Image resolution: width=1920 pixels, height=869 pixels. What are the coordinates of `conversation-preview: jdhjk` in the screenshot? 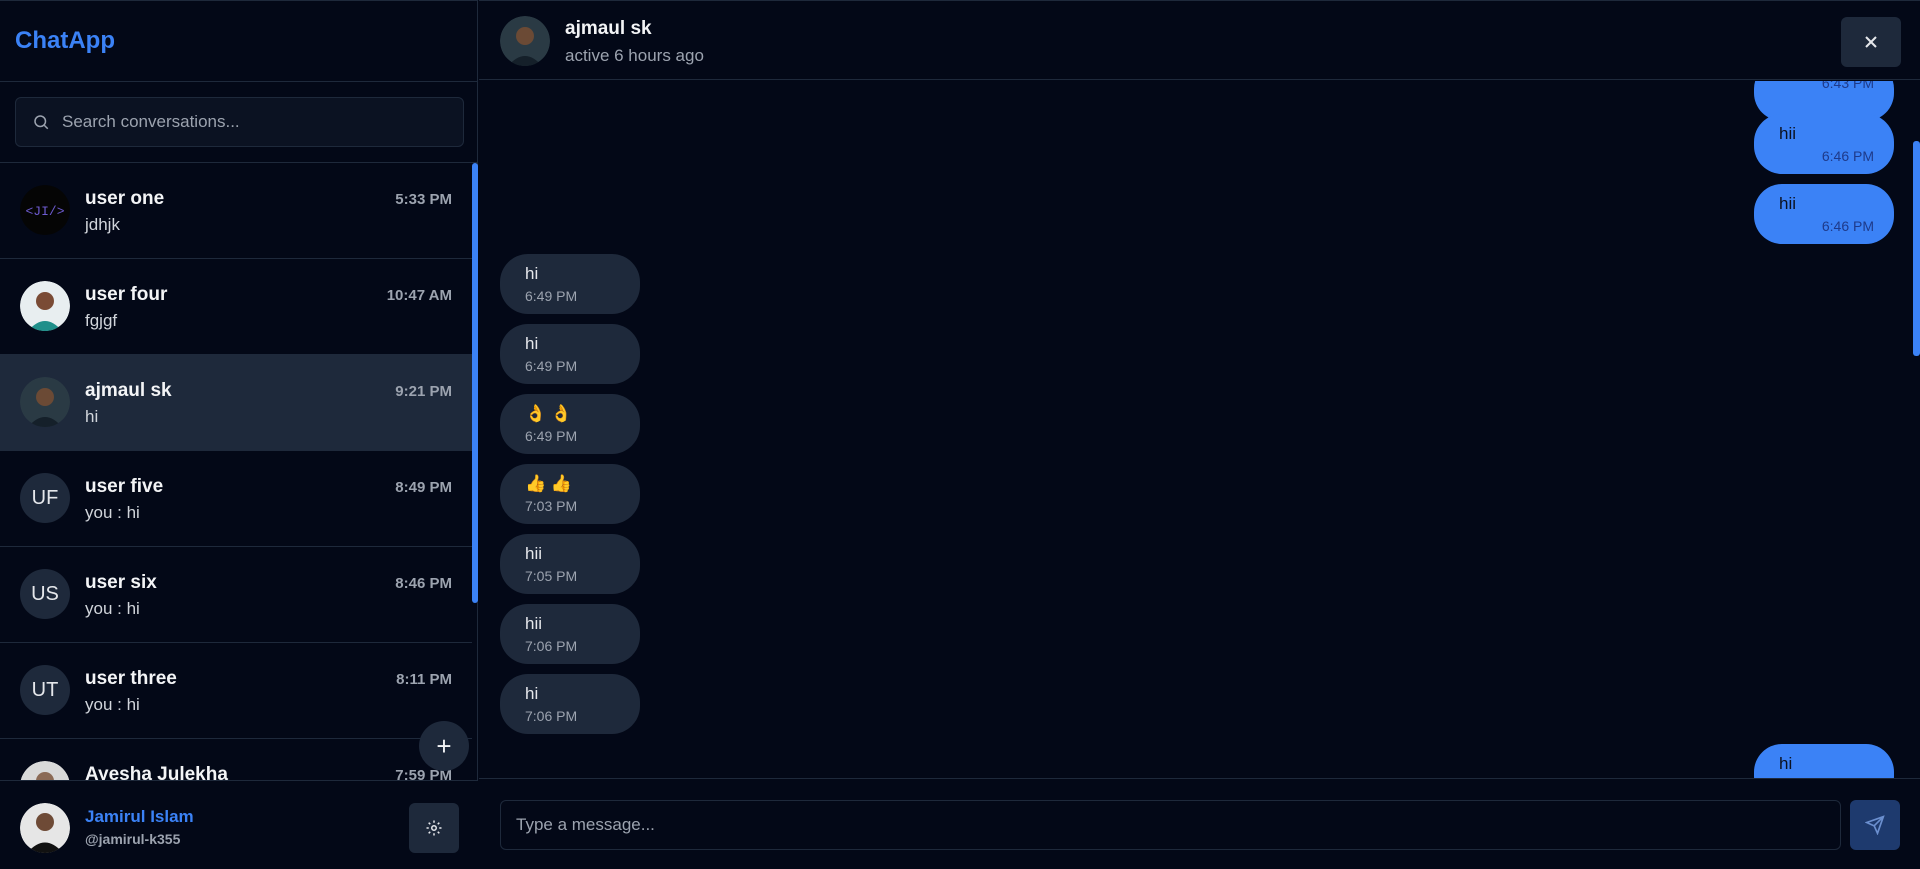 It's located at (102, 224).